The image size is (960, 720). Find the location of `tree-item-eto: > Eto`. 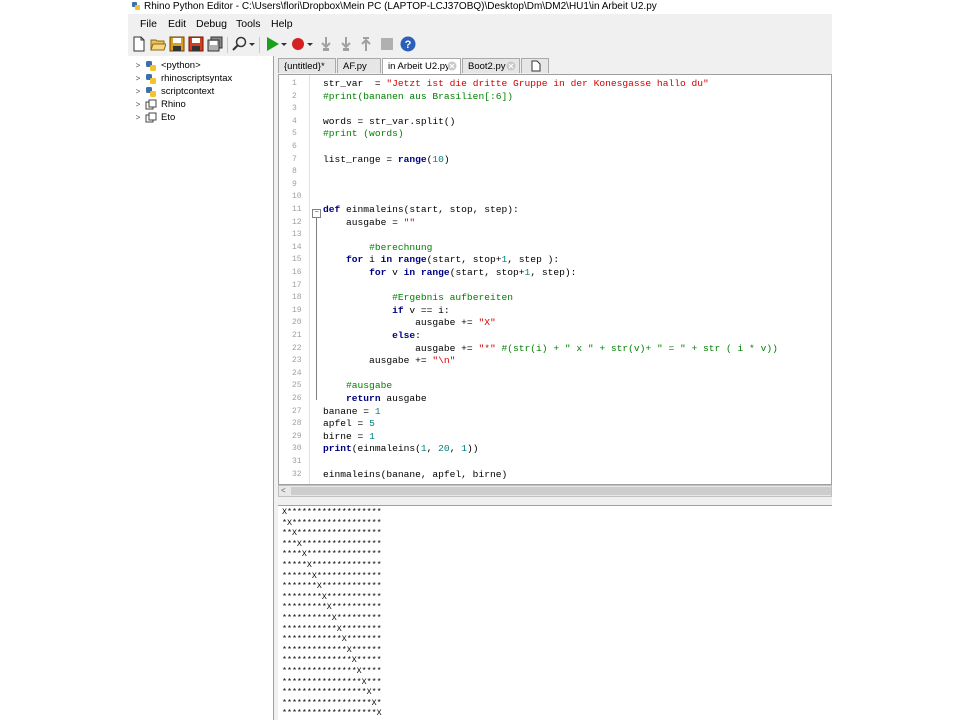

tree-item-eto: > Eto is located at coordinates (151, 117).